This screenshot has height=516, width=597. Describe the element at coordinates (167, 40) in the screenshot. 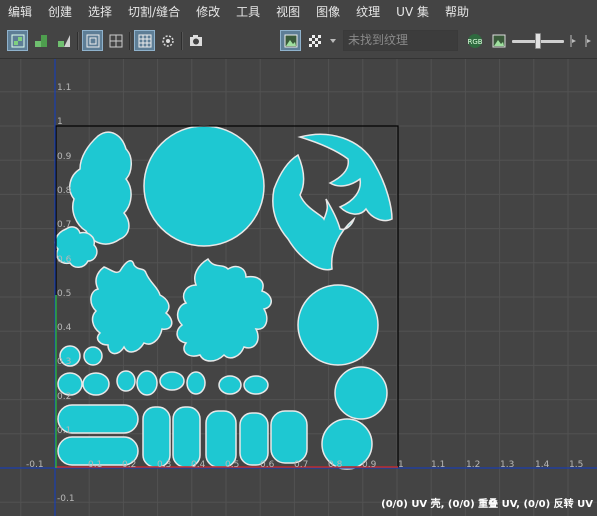

I see `isolate-icon` at that location.